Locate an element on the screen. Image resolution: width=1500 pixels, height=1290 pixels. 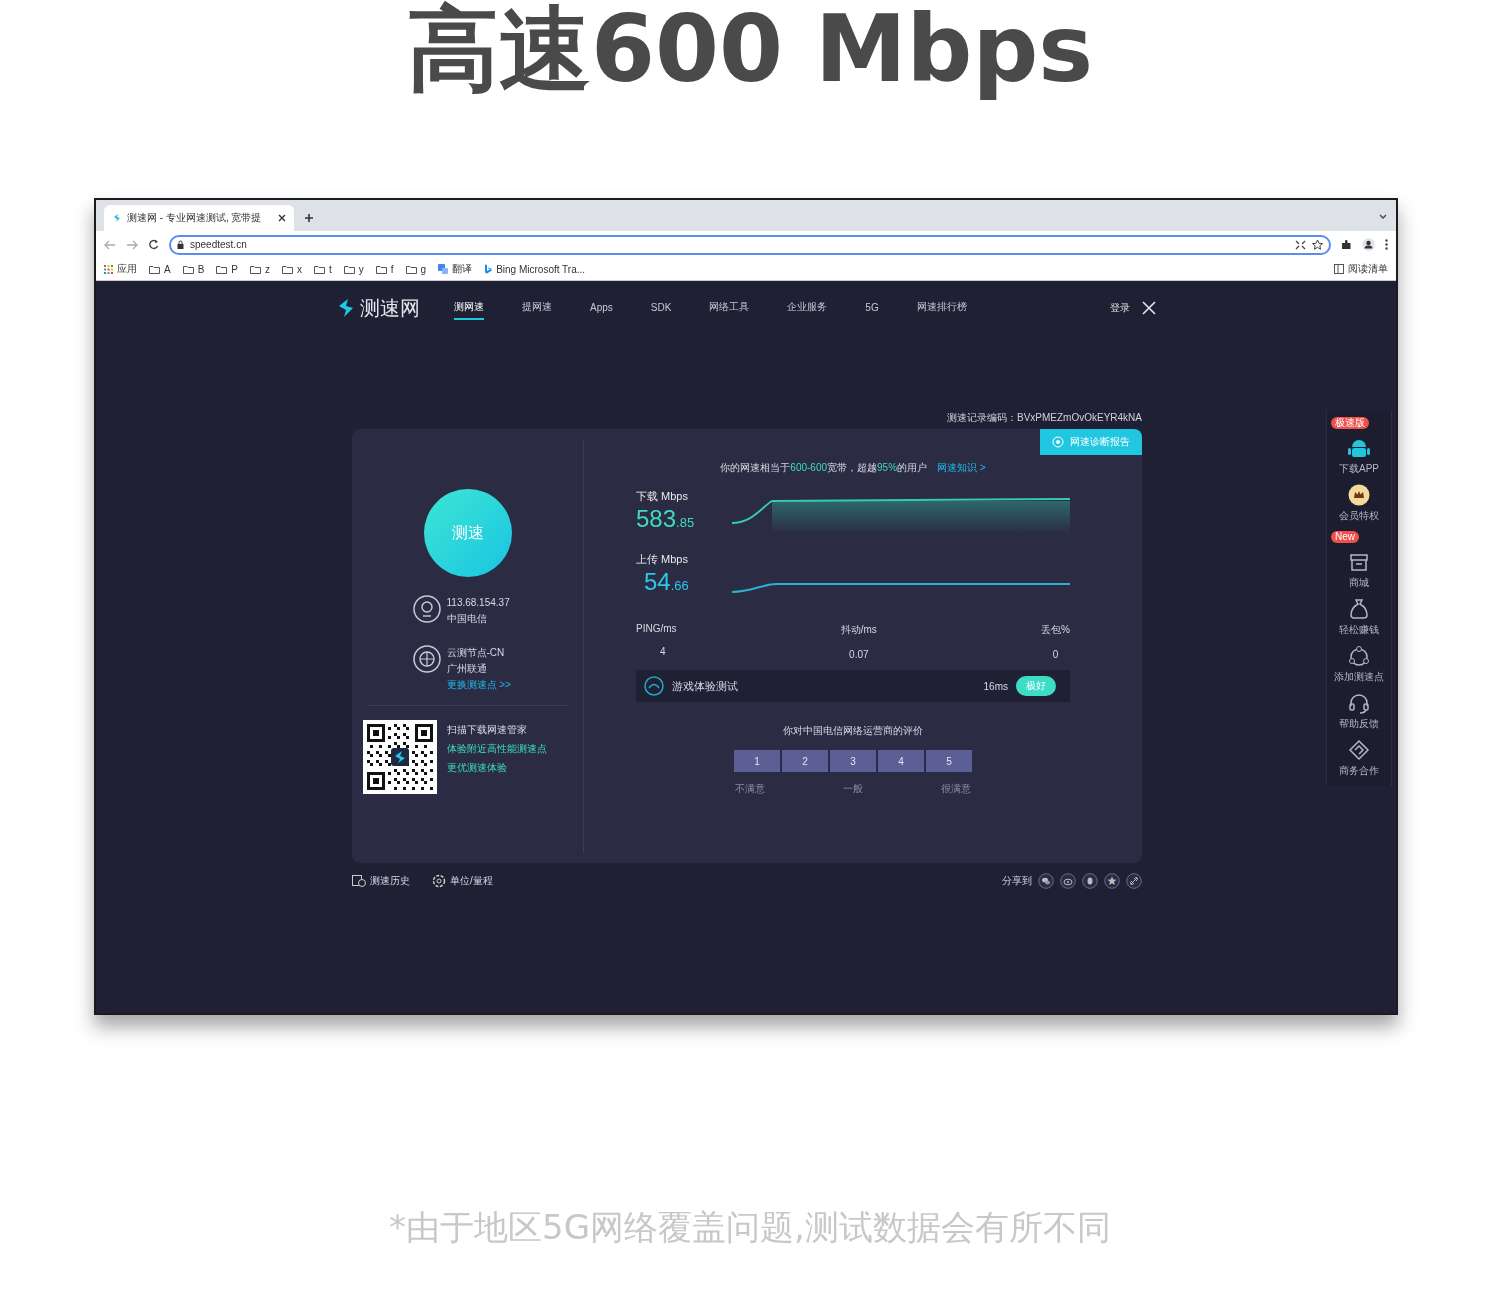
money-bag-icon is located at coordinates (1359, 609).